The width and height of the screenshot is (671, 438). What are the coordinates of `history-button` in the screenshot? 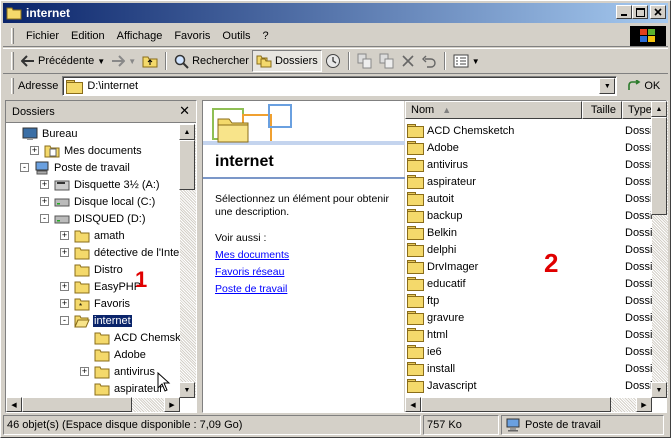 It's located at (333, 61).